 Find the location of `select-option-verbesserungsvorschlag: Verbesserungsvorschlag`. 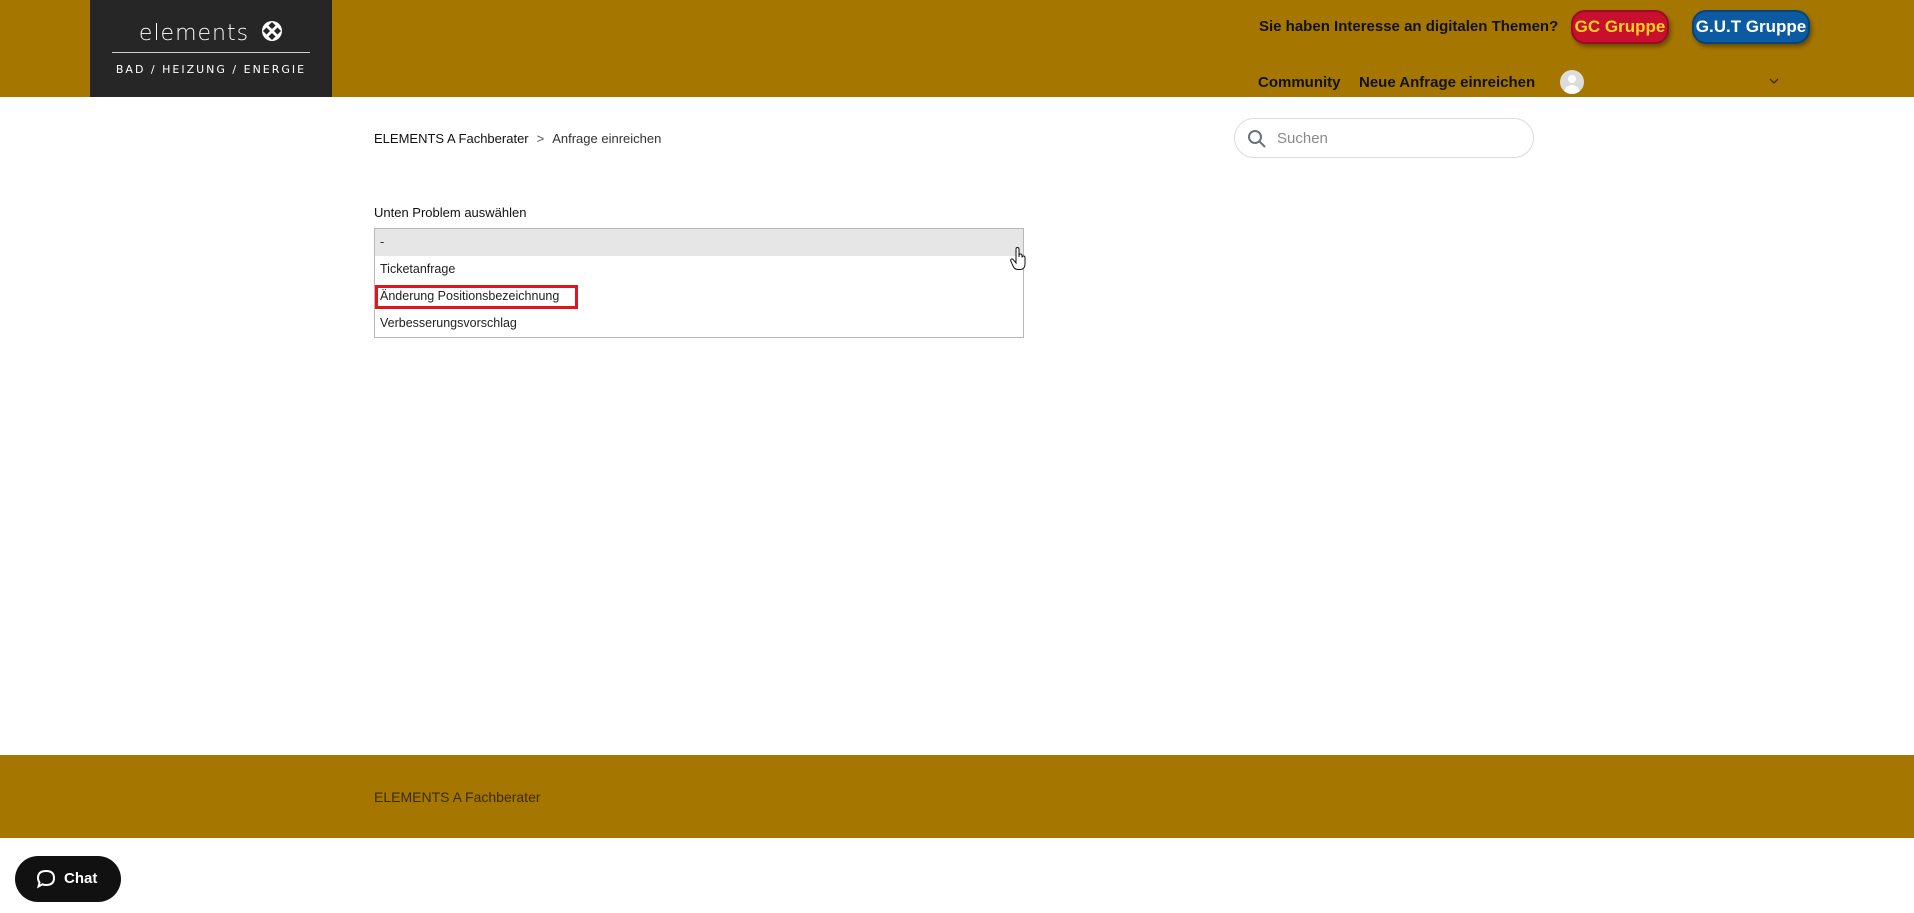

select-option-verbesserungsvorschlag: Verbesserungsvorschlag is located at coordinates (699, 323).